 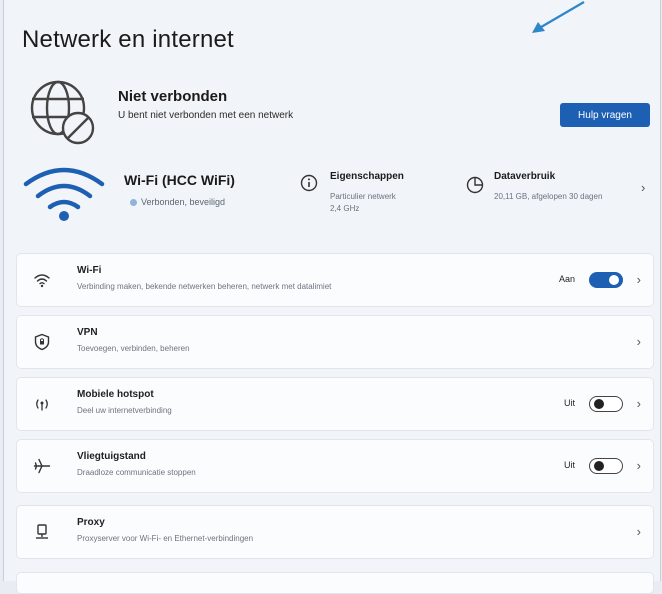 I want to click on properties-network-type: Particulier netwerk, so click(x=363, y=196).